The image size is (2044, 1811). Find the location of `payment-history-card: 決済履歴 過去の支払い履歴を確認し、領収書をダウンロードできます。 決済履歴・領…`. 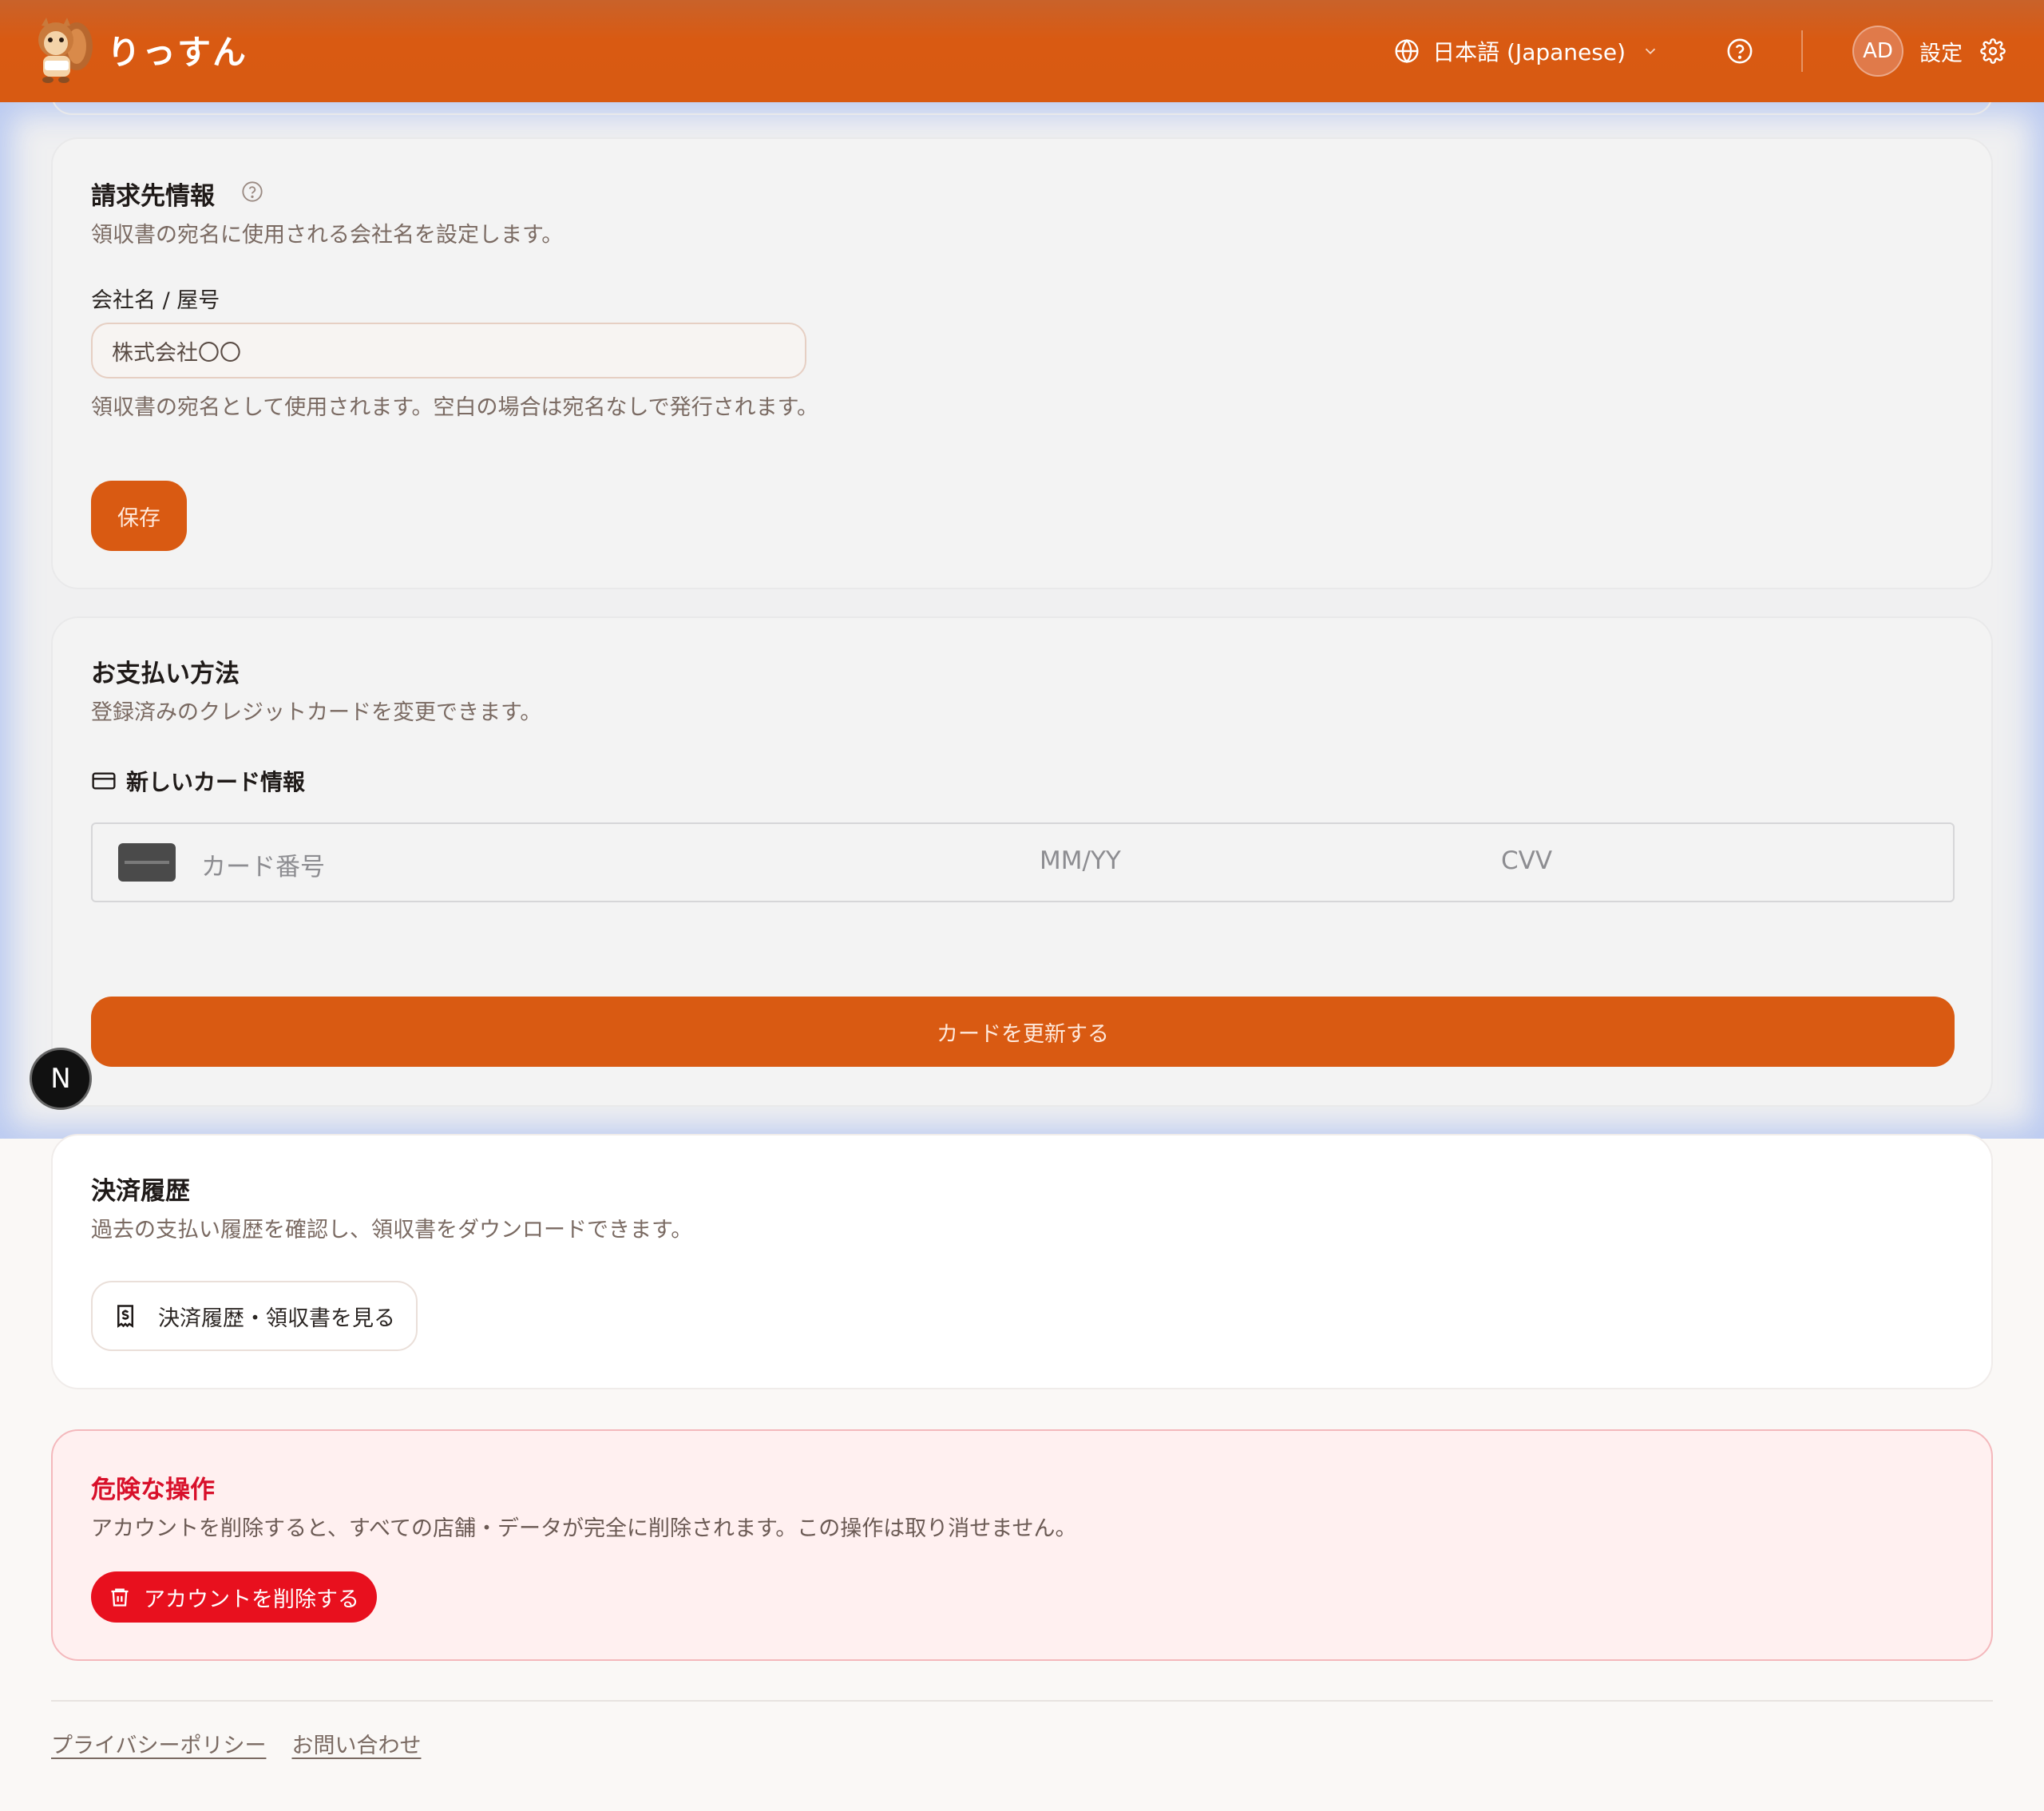

payment-history-card: 決済履歴 過去の支払い履歴を確認し、領収書をダウンロードできます。 決済履歴・領… is located at coordinates (1022, 1261).